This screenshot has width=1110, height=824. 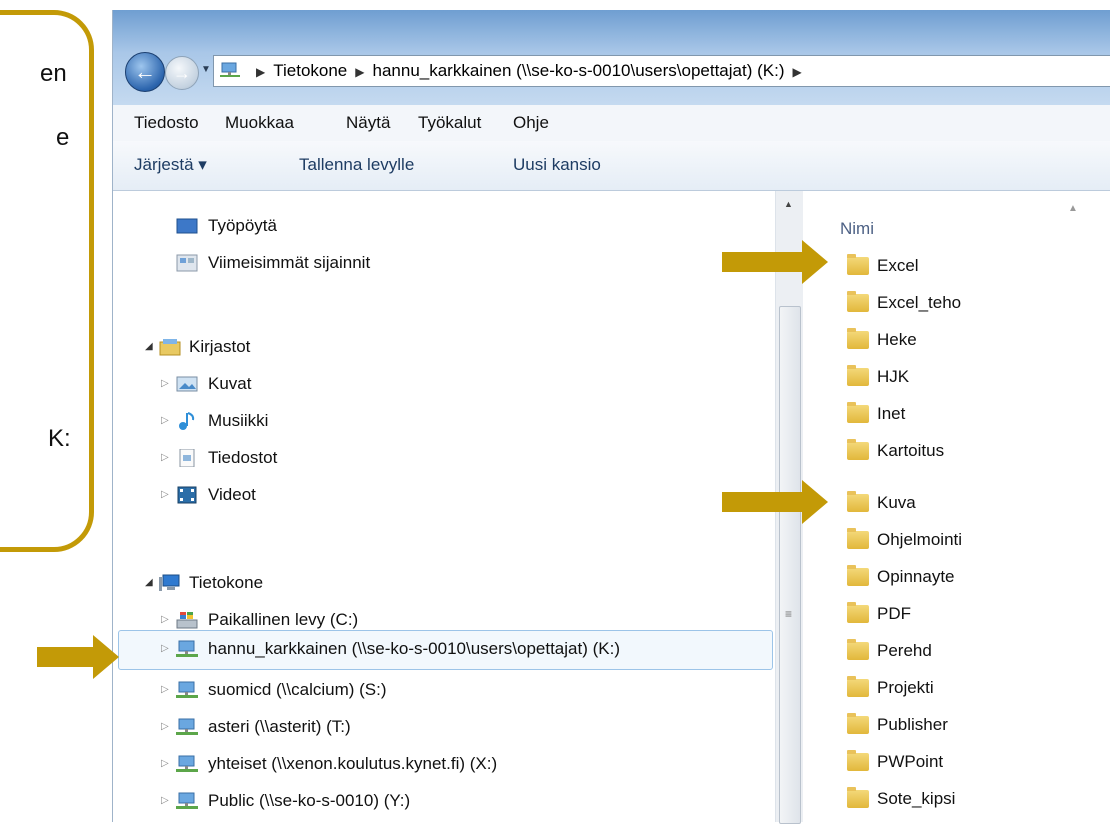 What do you see at coordinates (557, 165) in the screenshot?
I see `new-folder-button: Uusi kansio` at bounding box center [557, 165].